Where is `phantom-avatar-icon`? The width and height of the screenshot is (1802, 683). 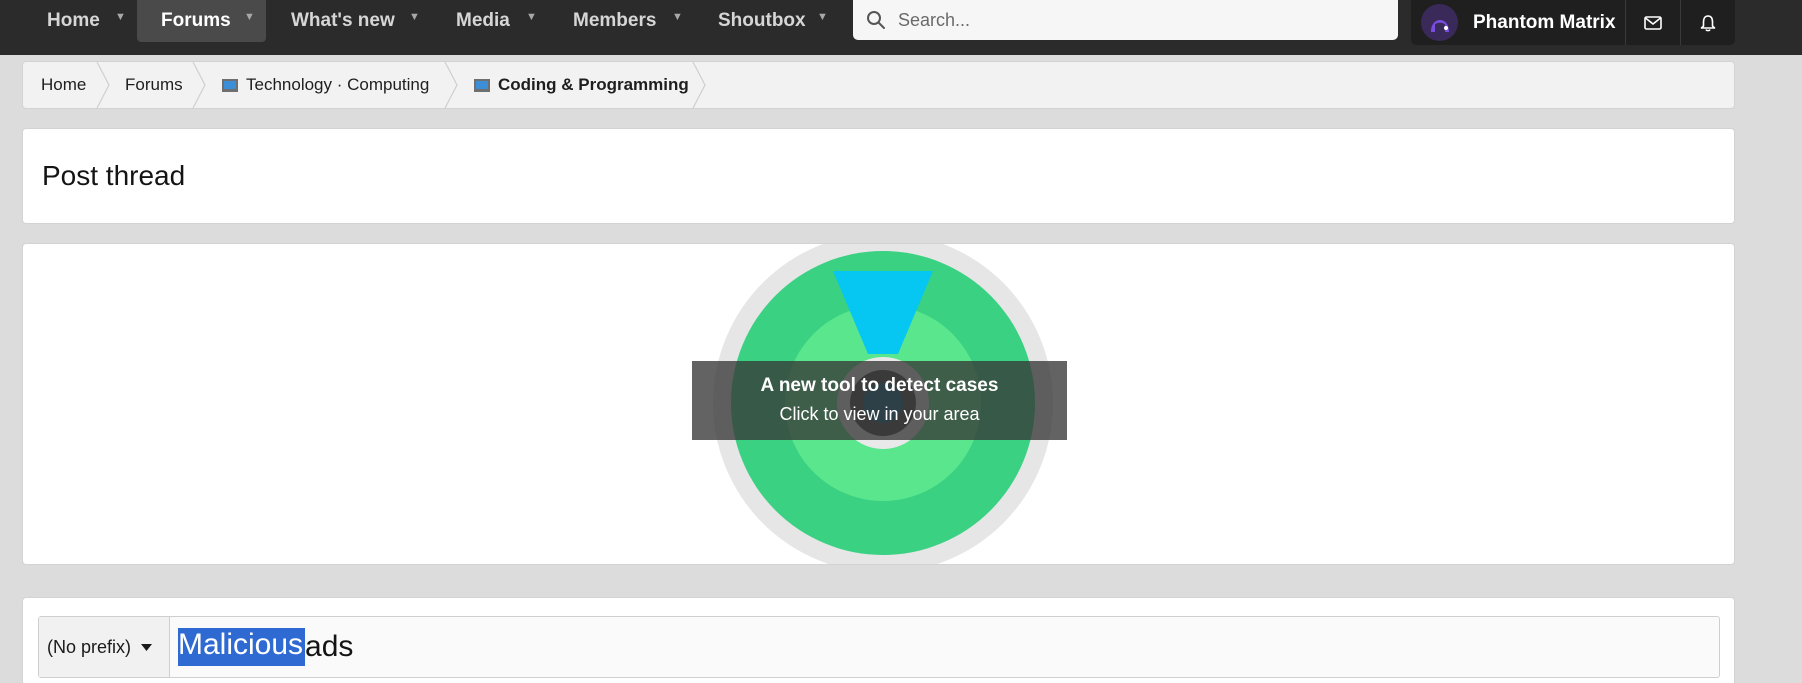 phantom-avatar-icon is located at coordinates (1439, 25).